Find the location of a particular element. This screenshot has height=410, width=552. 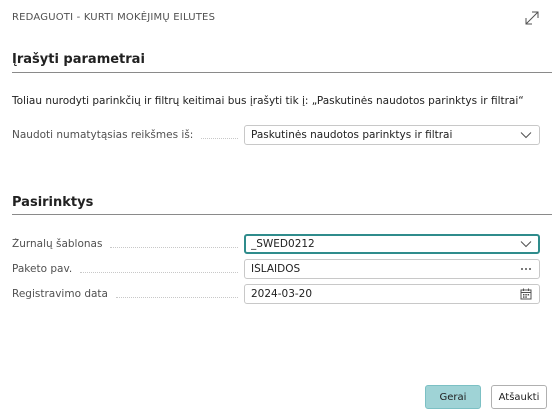

journal-template-label-text: Žurnalų šablonas is located at coordinates (57, 244).